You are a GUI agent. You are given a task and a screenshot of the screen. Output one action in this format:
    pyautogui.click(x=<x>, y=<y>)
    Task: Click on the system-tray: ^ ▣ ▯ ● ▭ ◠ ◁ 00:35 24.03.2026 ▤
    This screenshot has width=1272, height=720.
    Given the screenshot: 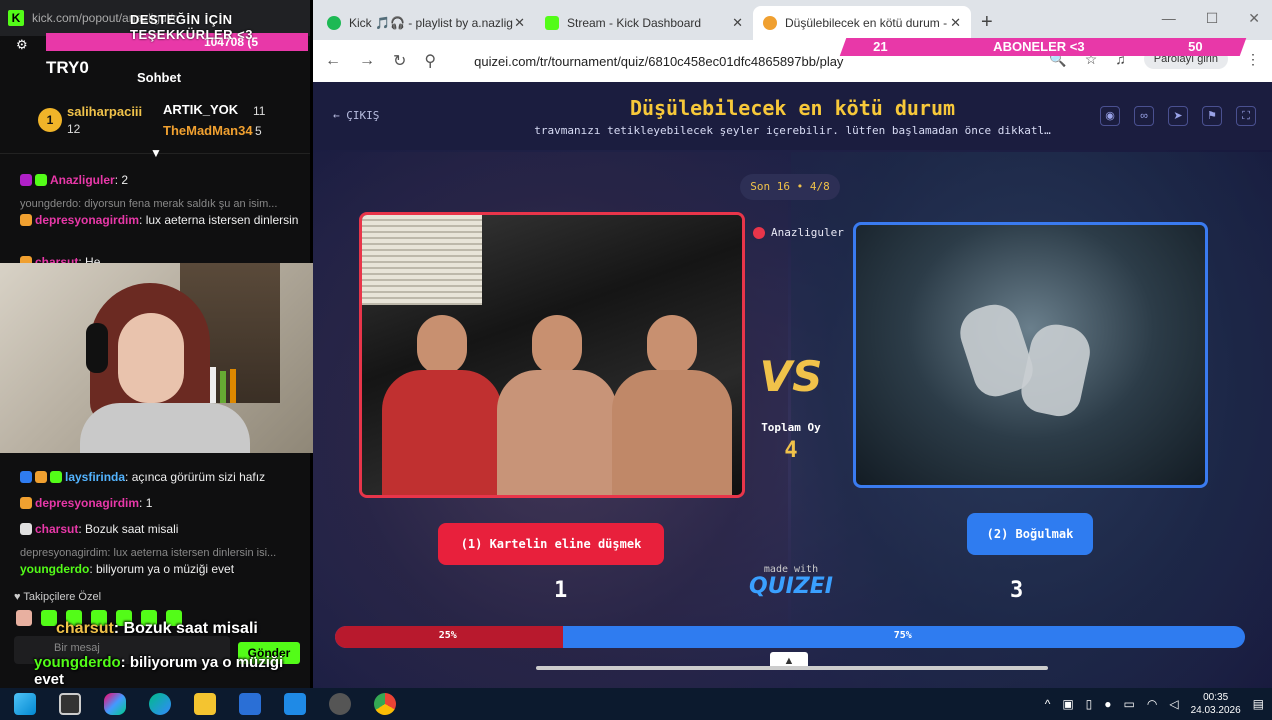 What is the action you would take?
    pyautogui.click(x=1154, y=704)
    